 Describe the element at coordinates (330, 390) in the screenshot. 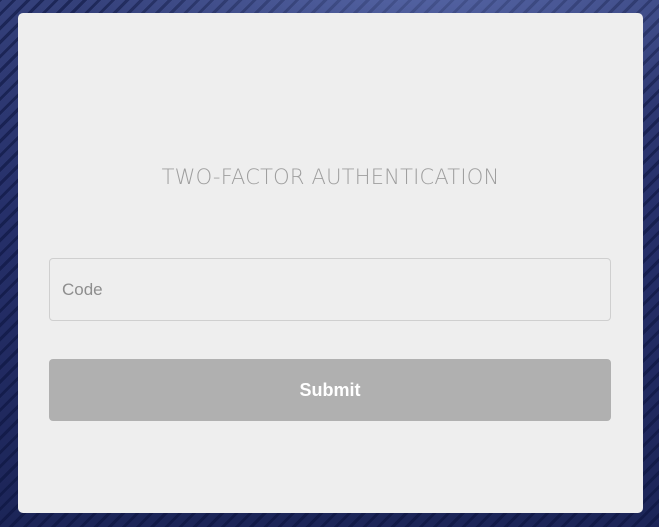

I see `submit-button: Submit` at that location.